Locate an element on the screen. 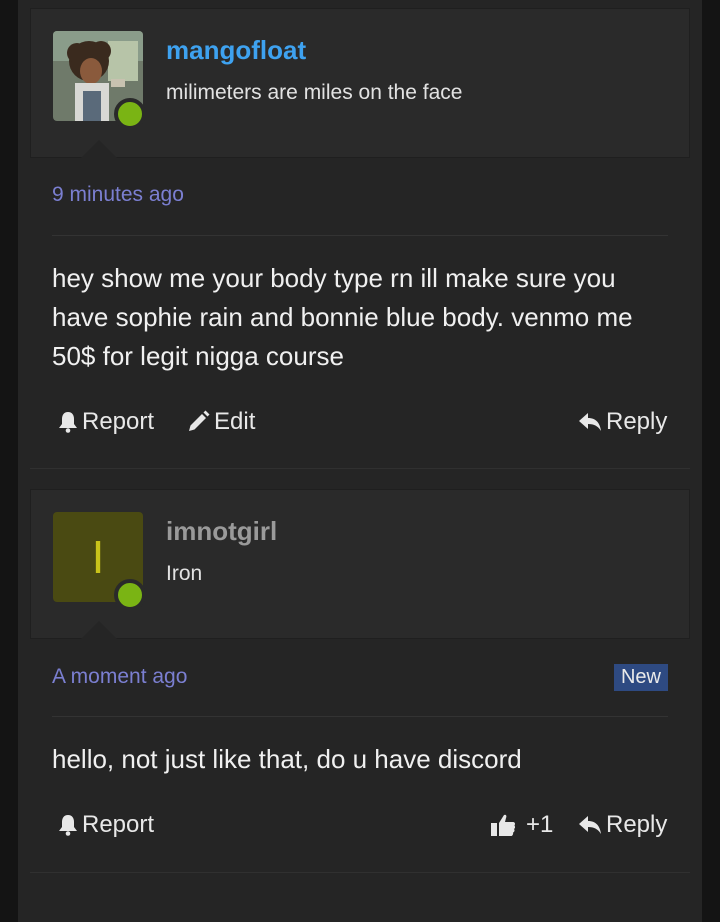 The image size is (720, 922). username: imnotgirl is located at coordinates (221, 531).